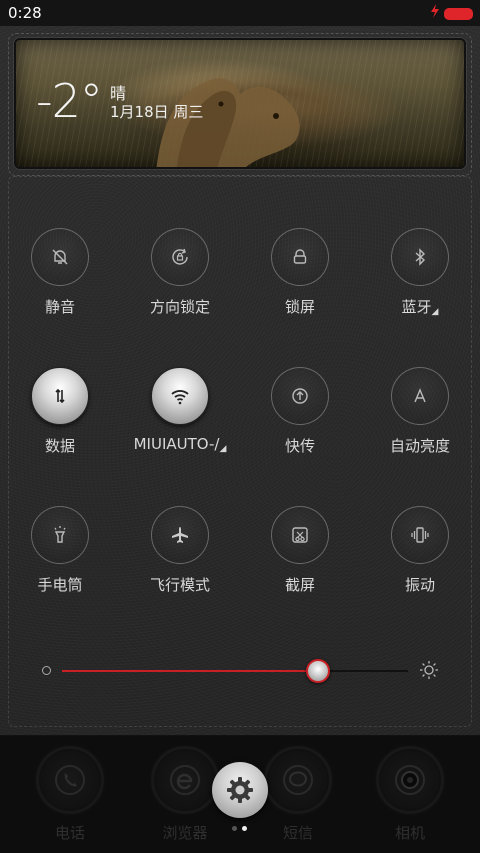  I want to click on bell-off-icon, so click(60, 257).